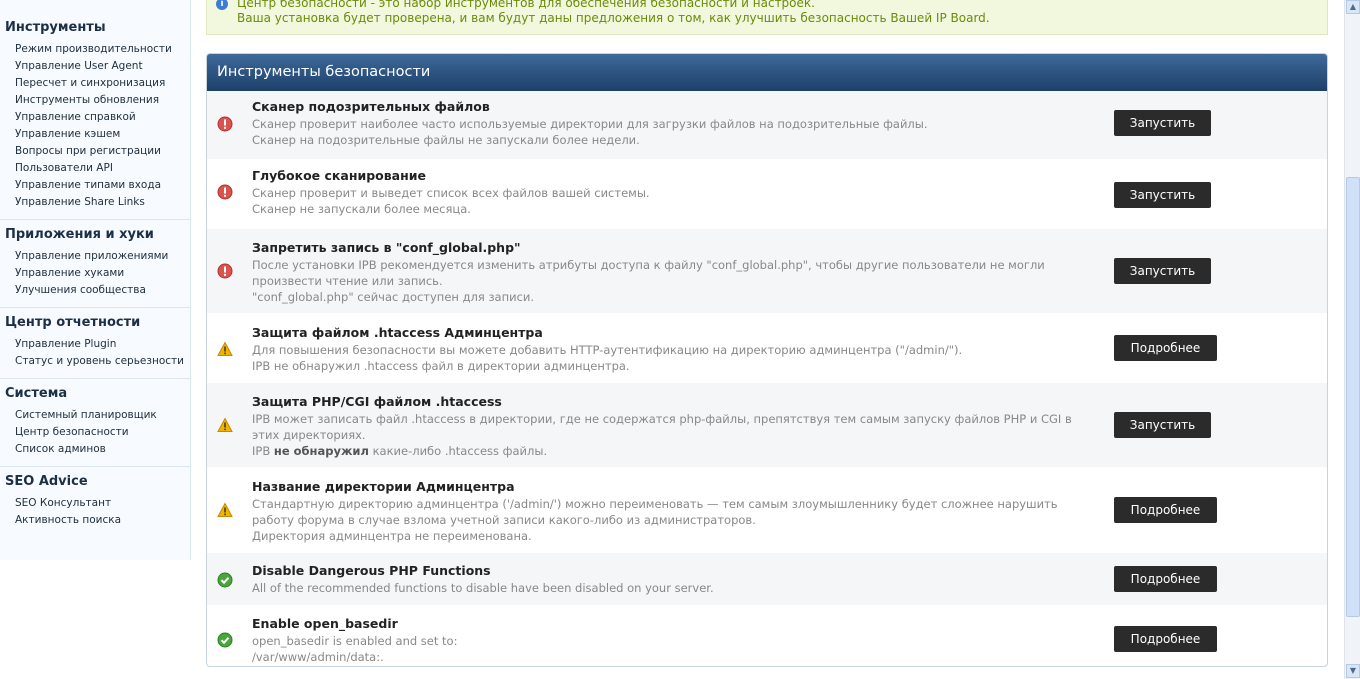 The width and height of the screenshot is (1360, 679). I want to click on sidebar-item: Центр безопасности, so click(95, 432).